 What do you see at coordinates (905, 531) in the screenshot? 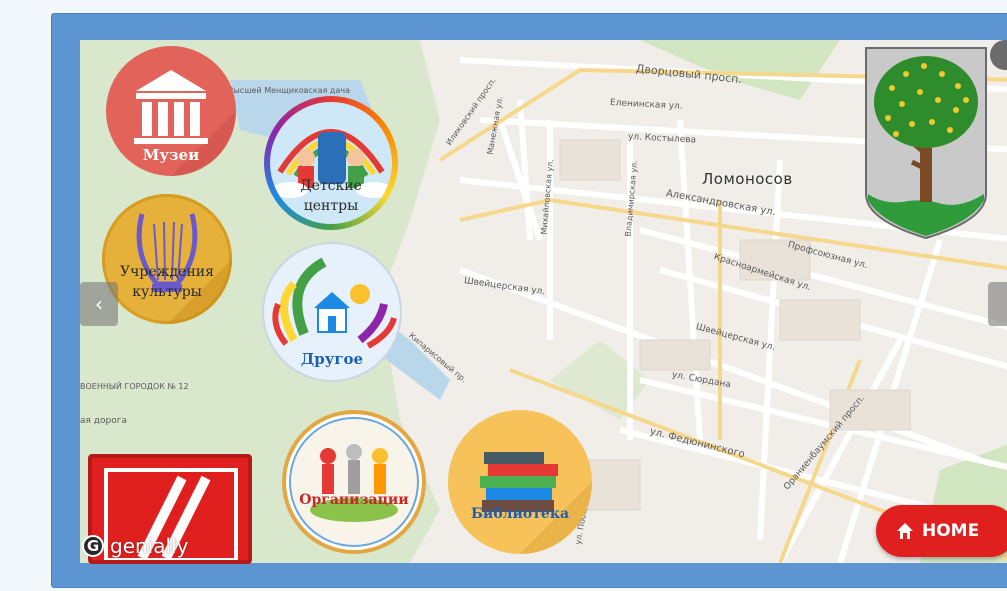
I see `home-icon` at bounding box center [905, 531].